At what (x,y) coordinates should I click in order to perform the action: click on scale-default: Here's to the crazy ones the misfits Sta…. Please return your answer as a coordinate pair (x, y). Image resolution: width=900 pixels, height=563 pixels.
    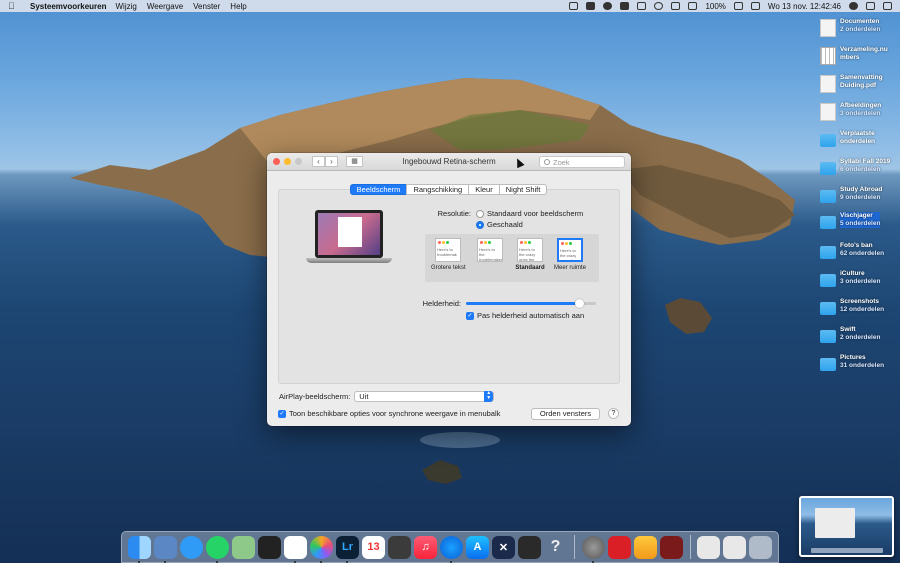
    Looking at the image, I should click on (530, 254).